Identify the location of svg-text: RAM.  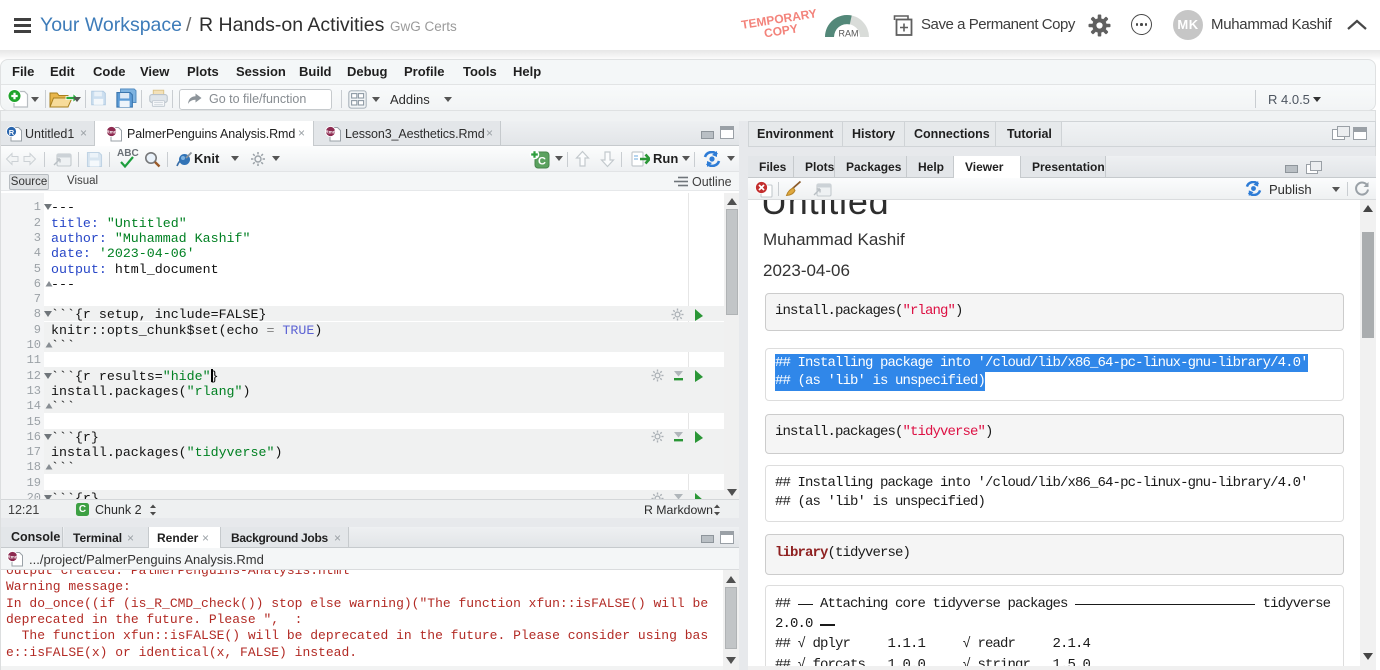
(849, 34).